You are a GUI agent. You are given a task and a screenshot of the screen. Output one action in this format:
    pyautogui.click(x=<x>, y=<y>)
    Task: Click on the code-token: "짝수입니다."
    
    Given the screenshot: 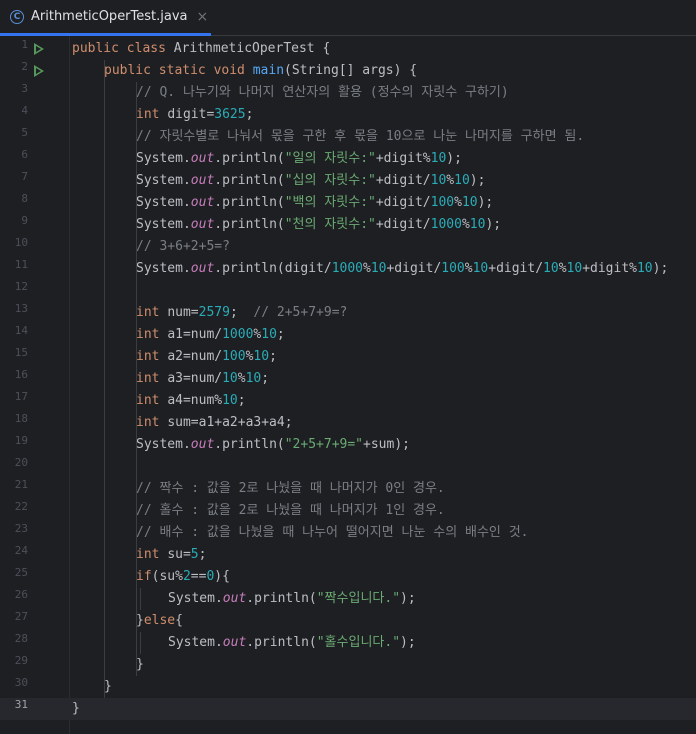 What is the action you would take?
    pyautogui.click(x=358, y=598)
    